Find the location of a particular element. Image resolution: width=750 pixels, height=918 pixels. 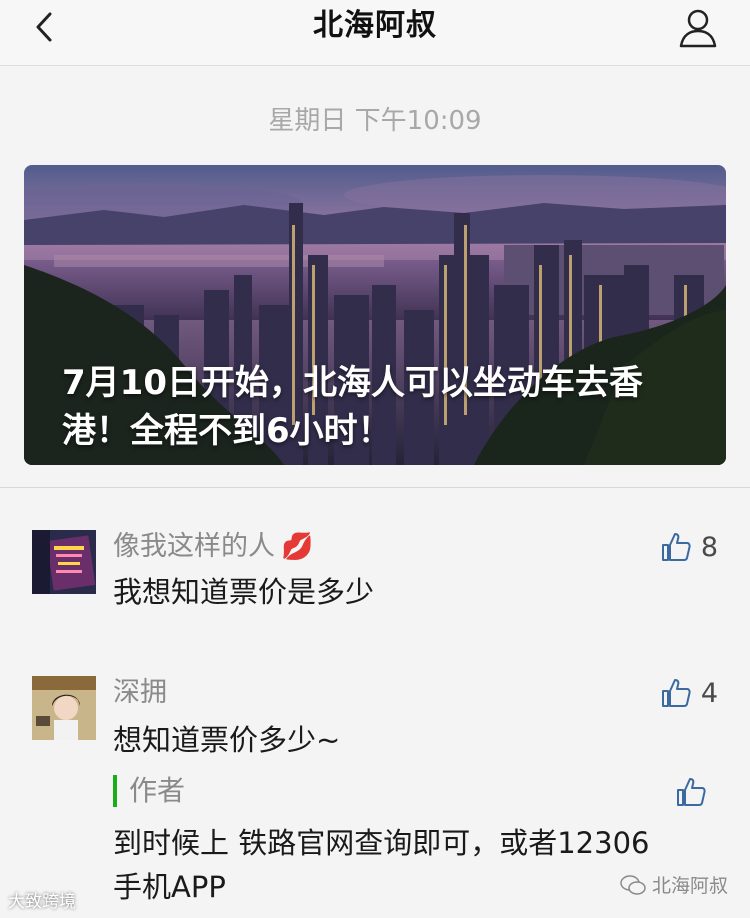

like-button: 4 is located at coordinates (688, 693).